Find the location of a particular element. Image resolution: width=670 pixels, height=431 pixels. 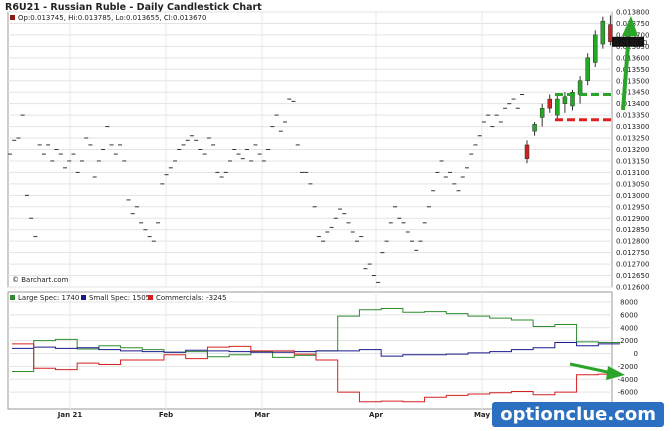

price-tick-label: 0.013500 is located at coordinates (632, 81).